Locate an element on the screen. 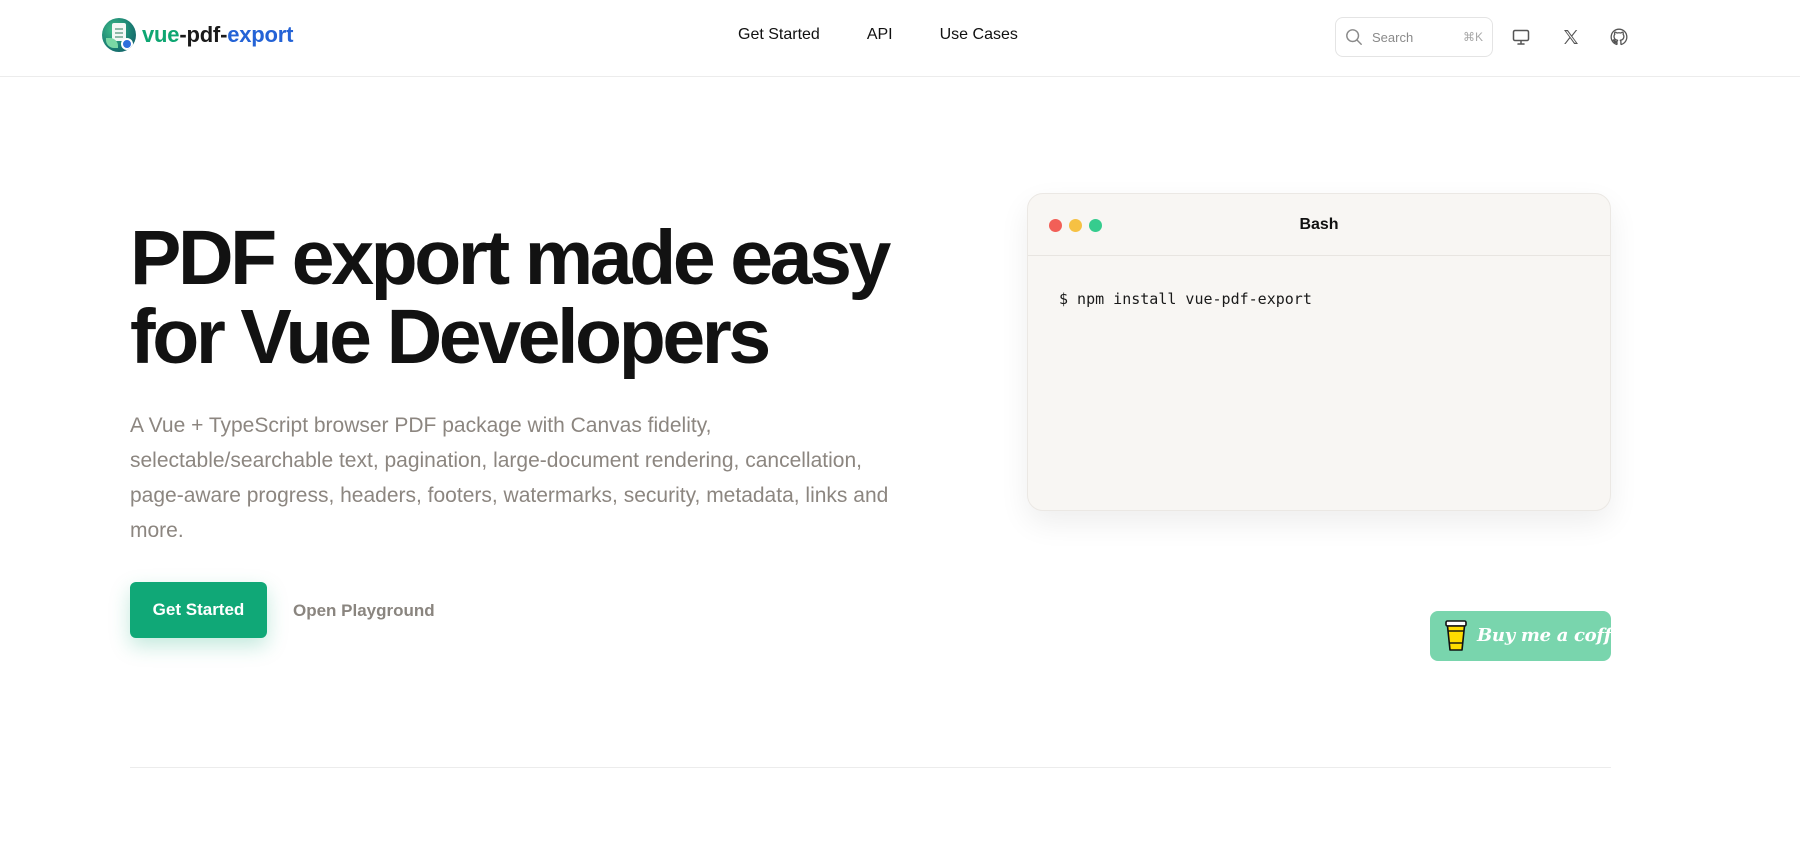 This screenshot has height=855, width=1800. main-nav: Get Started API Use Cases is located at coordinates (901, 35).